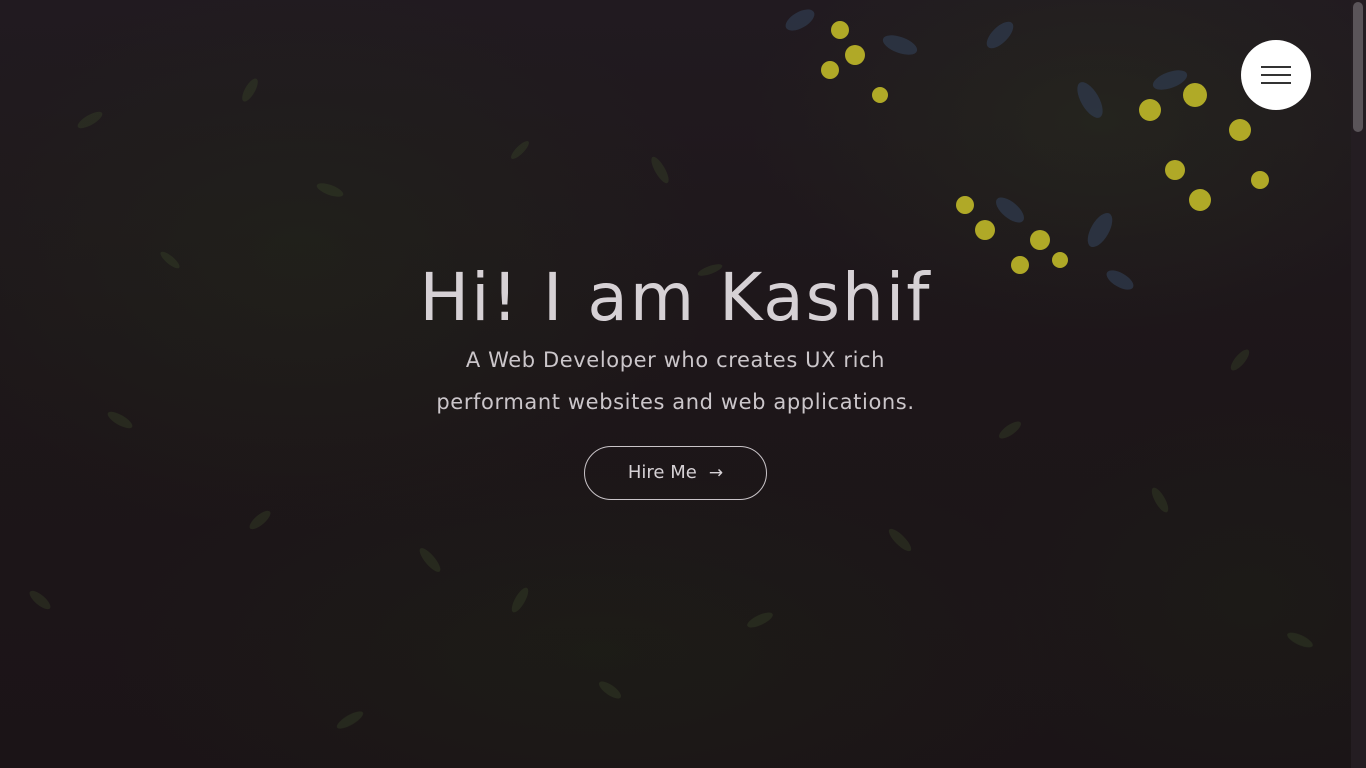  I want to click on hamburger-bar-bottom, so click(1276, 83).